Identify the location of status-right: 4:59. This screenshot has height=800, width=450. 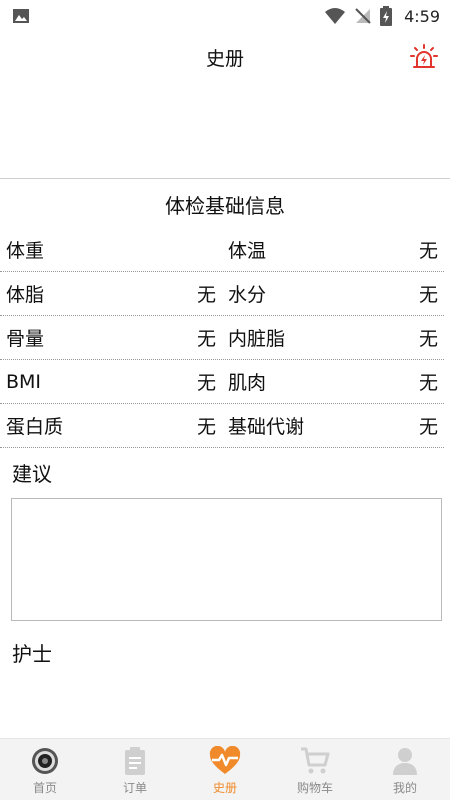
(382, 16).